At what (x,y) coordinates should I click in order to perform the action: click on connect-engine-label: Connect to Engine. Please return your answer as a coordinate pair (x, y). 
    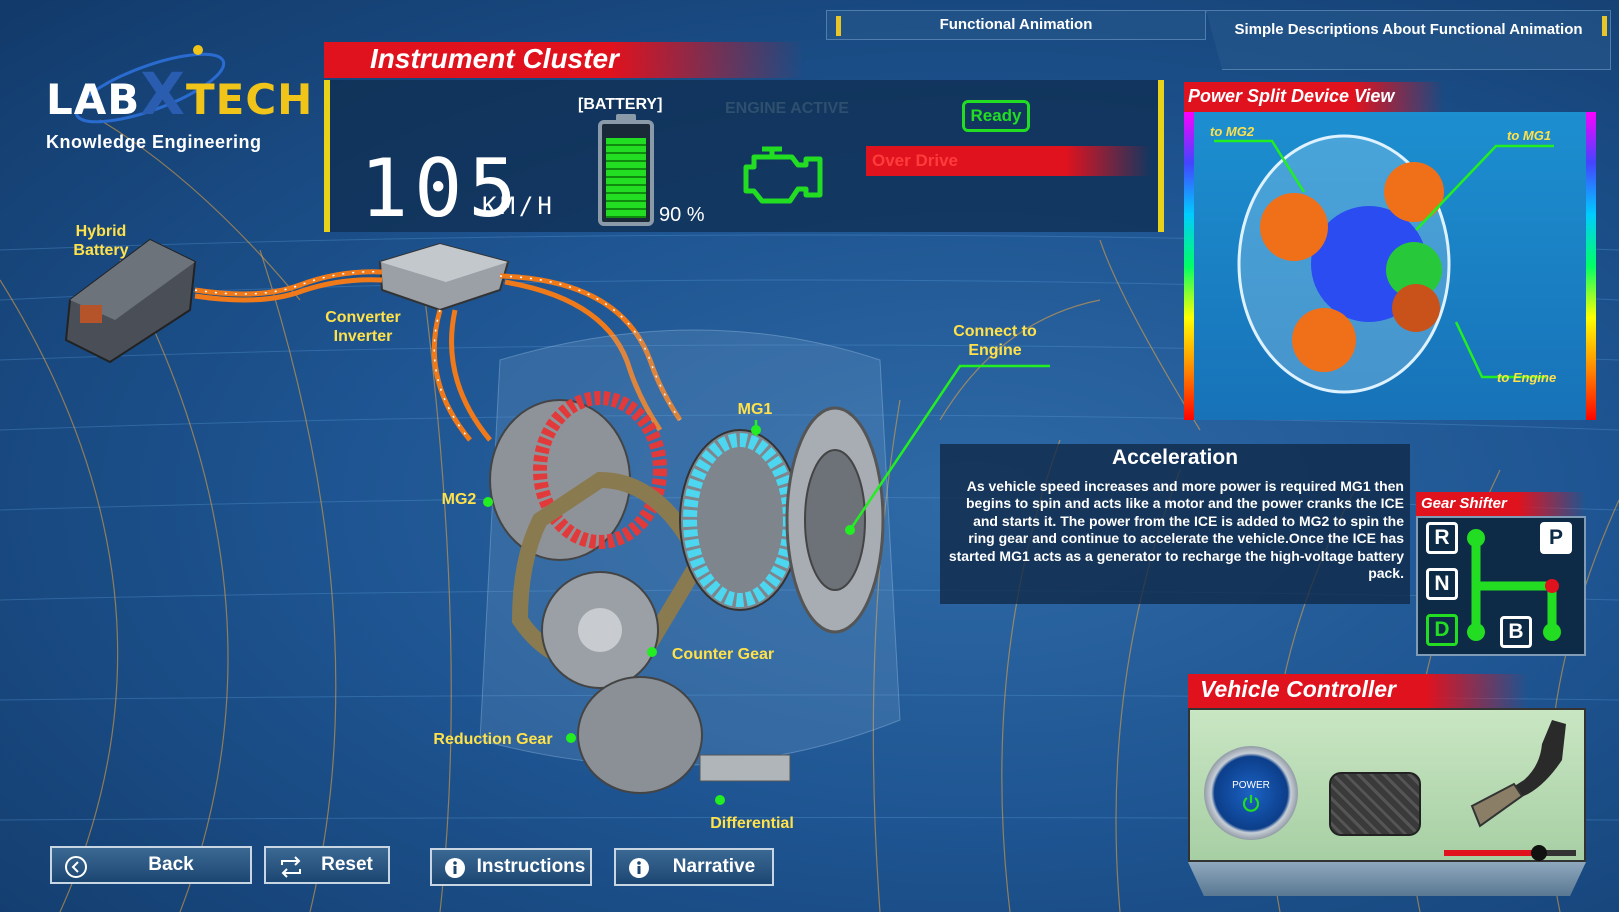
    Looking at the image, I should click on (995, 341).